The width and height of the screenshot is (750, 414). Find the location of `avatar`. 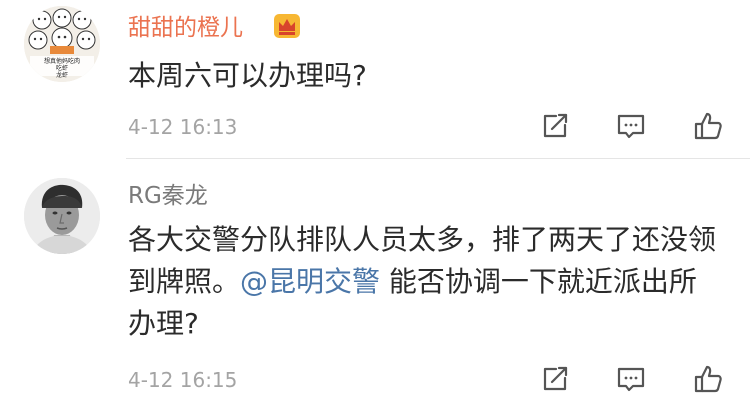

avatar is located at coordinates (62, 216).